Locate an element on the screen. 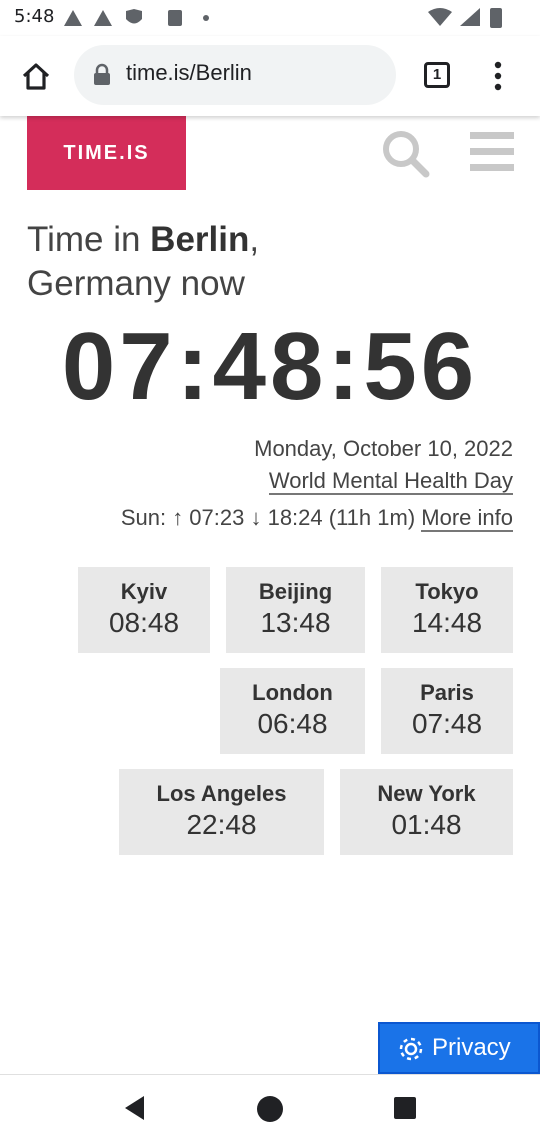 This screenshot has width=540, height=1140. heading-line2: Germany now is located at coordinates (136, 283).